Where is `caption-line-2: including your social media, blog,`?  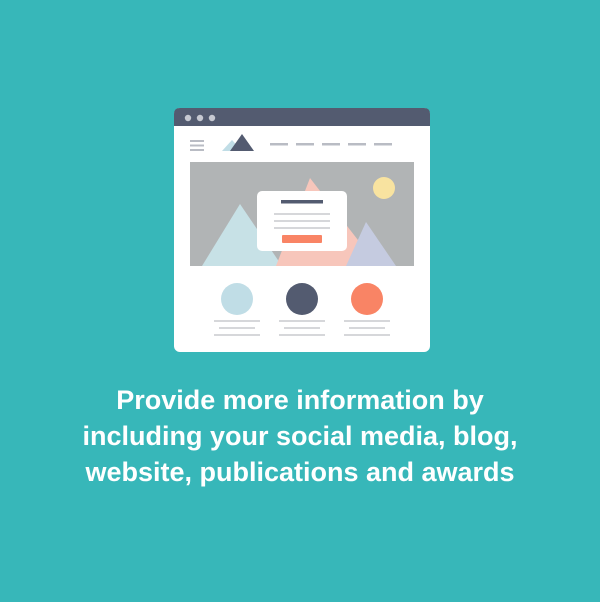
caption-line-2: including your social media, blog, is located at coordinates (300, 436).